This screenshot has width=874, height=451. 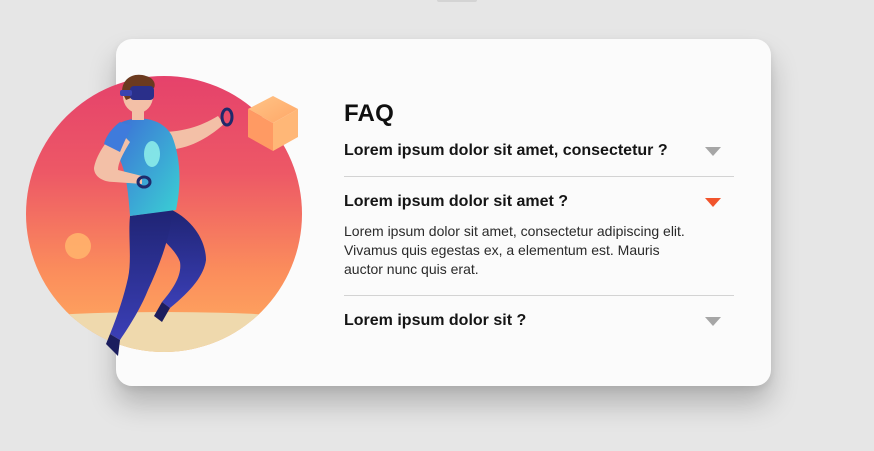 What do you see at coordinates (369, 113) in the screenshot?
I see `faq-title: FAQ` at bounding box center [369, 113].